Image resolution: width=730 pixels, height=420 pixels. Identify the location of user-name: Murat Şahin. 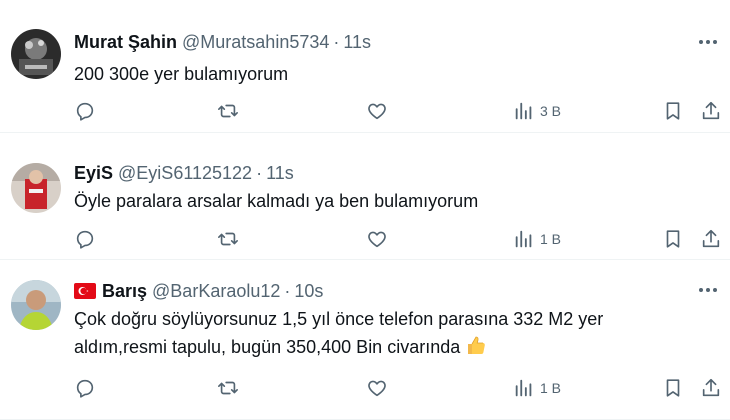
(125, 42).